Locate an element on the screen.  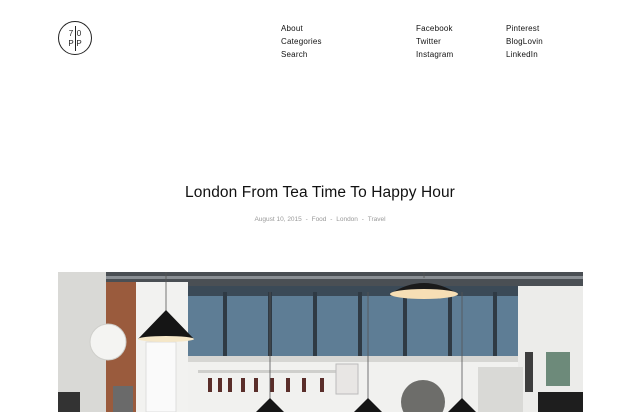
nav-pinterest: Pinterest is located at coordinates (524, 28).